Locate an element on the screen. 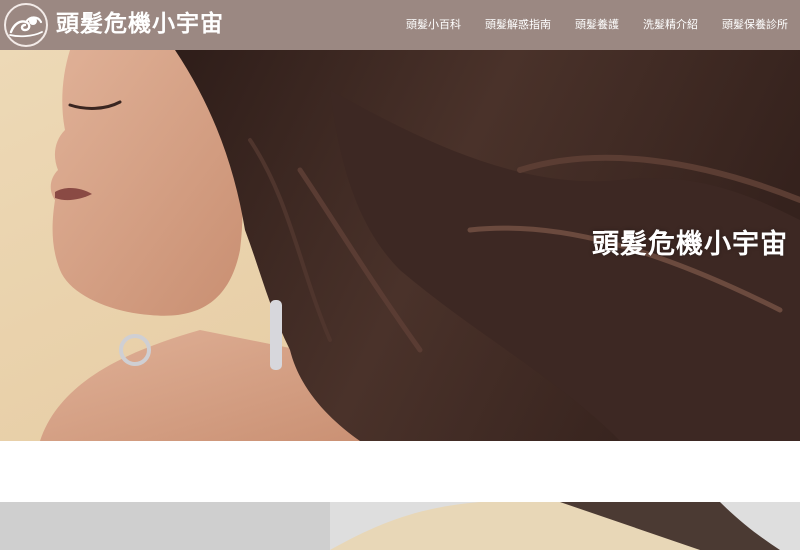 This screenshot has width=800, height=550. hair-swirl-logo-icon is located at coordinates (26, 27).